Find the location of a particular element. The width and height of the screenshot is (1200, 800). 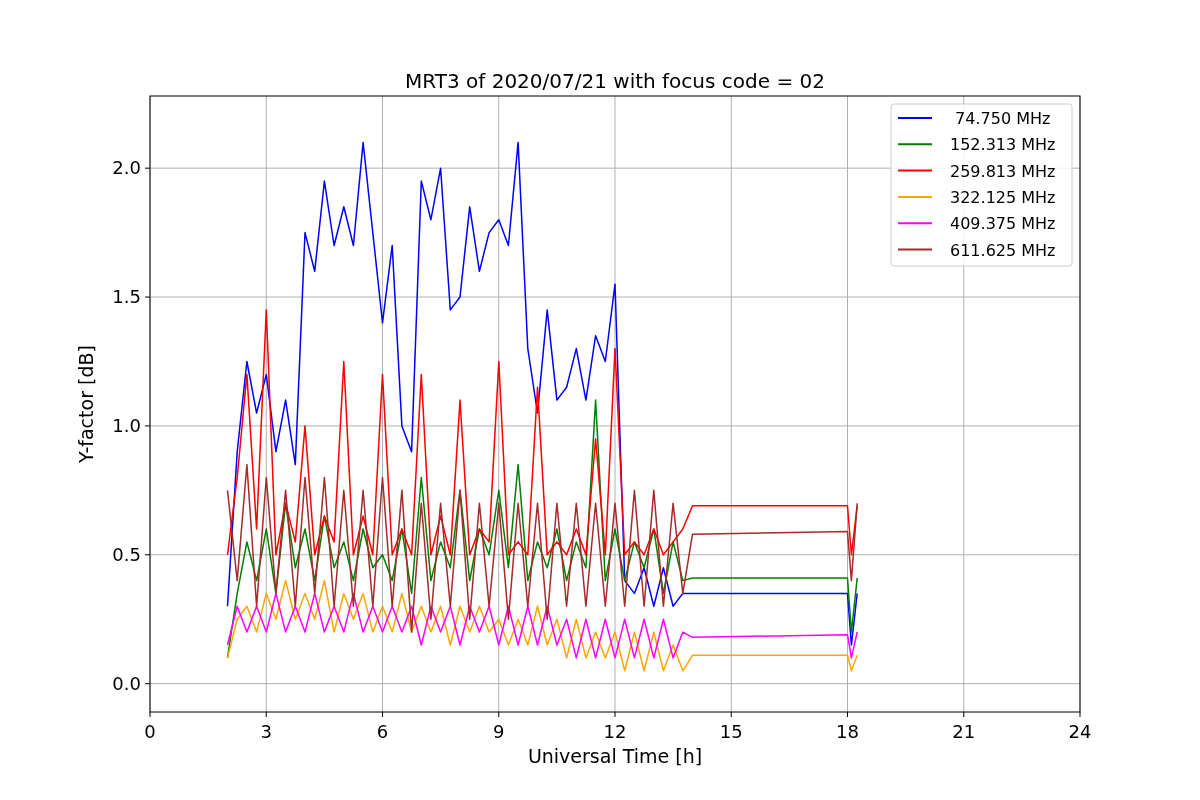

legend-label: 409.375 MHz is located at coordinates (1003, 224).